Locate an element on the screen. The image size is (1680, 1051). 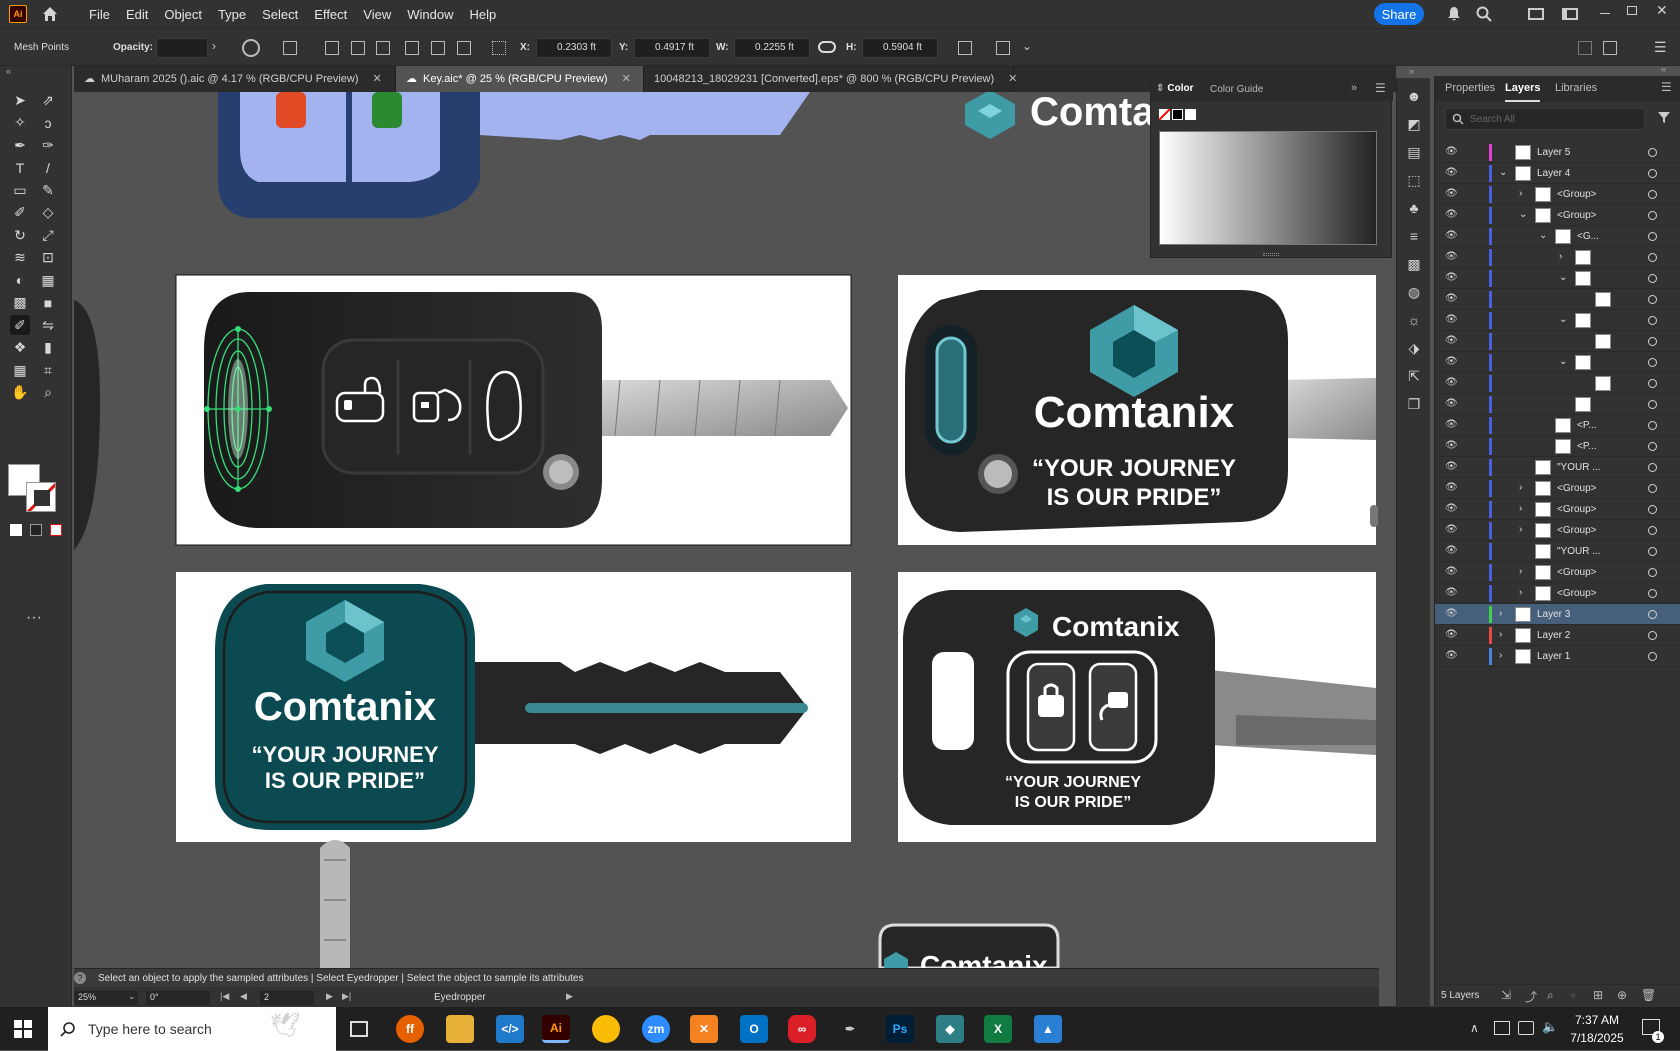
layer-row: 👁 Layer 5 is located at coordinates (1557, 152).